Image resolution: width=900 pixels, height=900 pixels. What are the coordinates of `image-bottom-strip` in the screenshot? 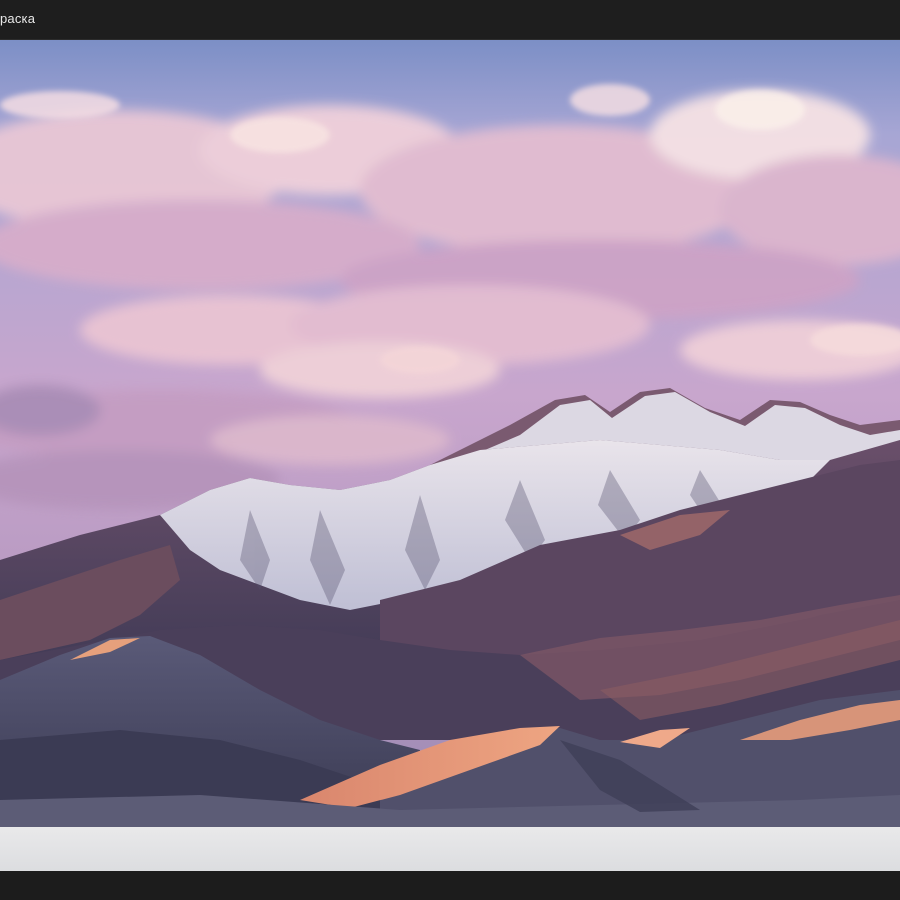 It's located at (450, 849).